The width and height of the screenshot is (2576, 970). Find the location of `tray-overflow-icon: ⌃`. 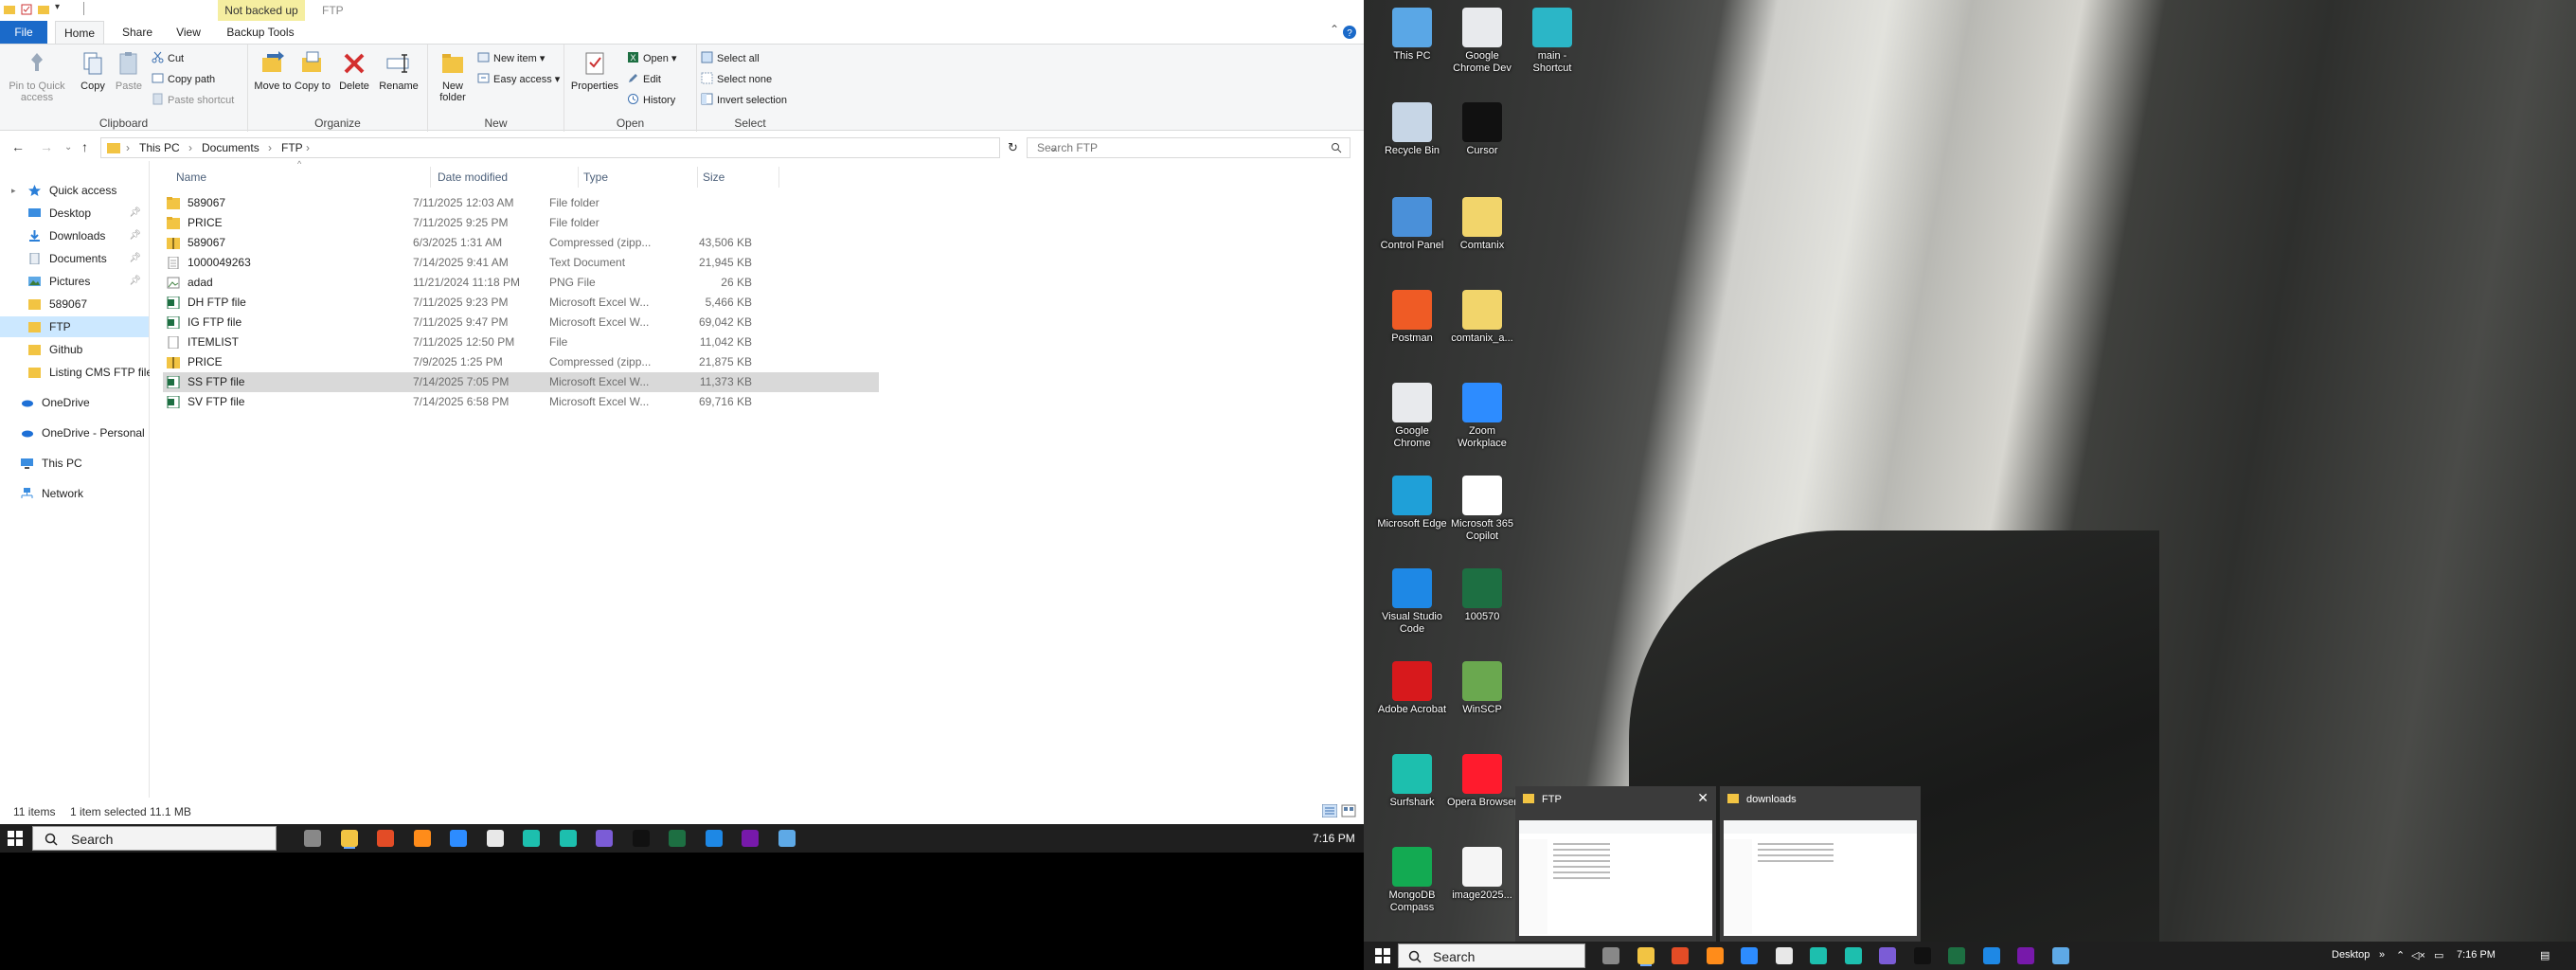

tray-overflow-icon: ⌃ is located at coordinates (2400, 955).